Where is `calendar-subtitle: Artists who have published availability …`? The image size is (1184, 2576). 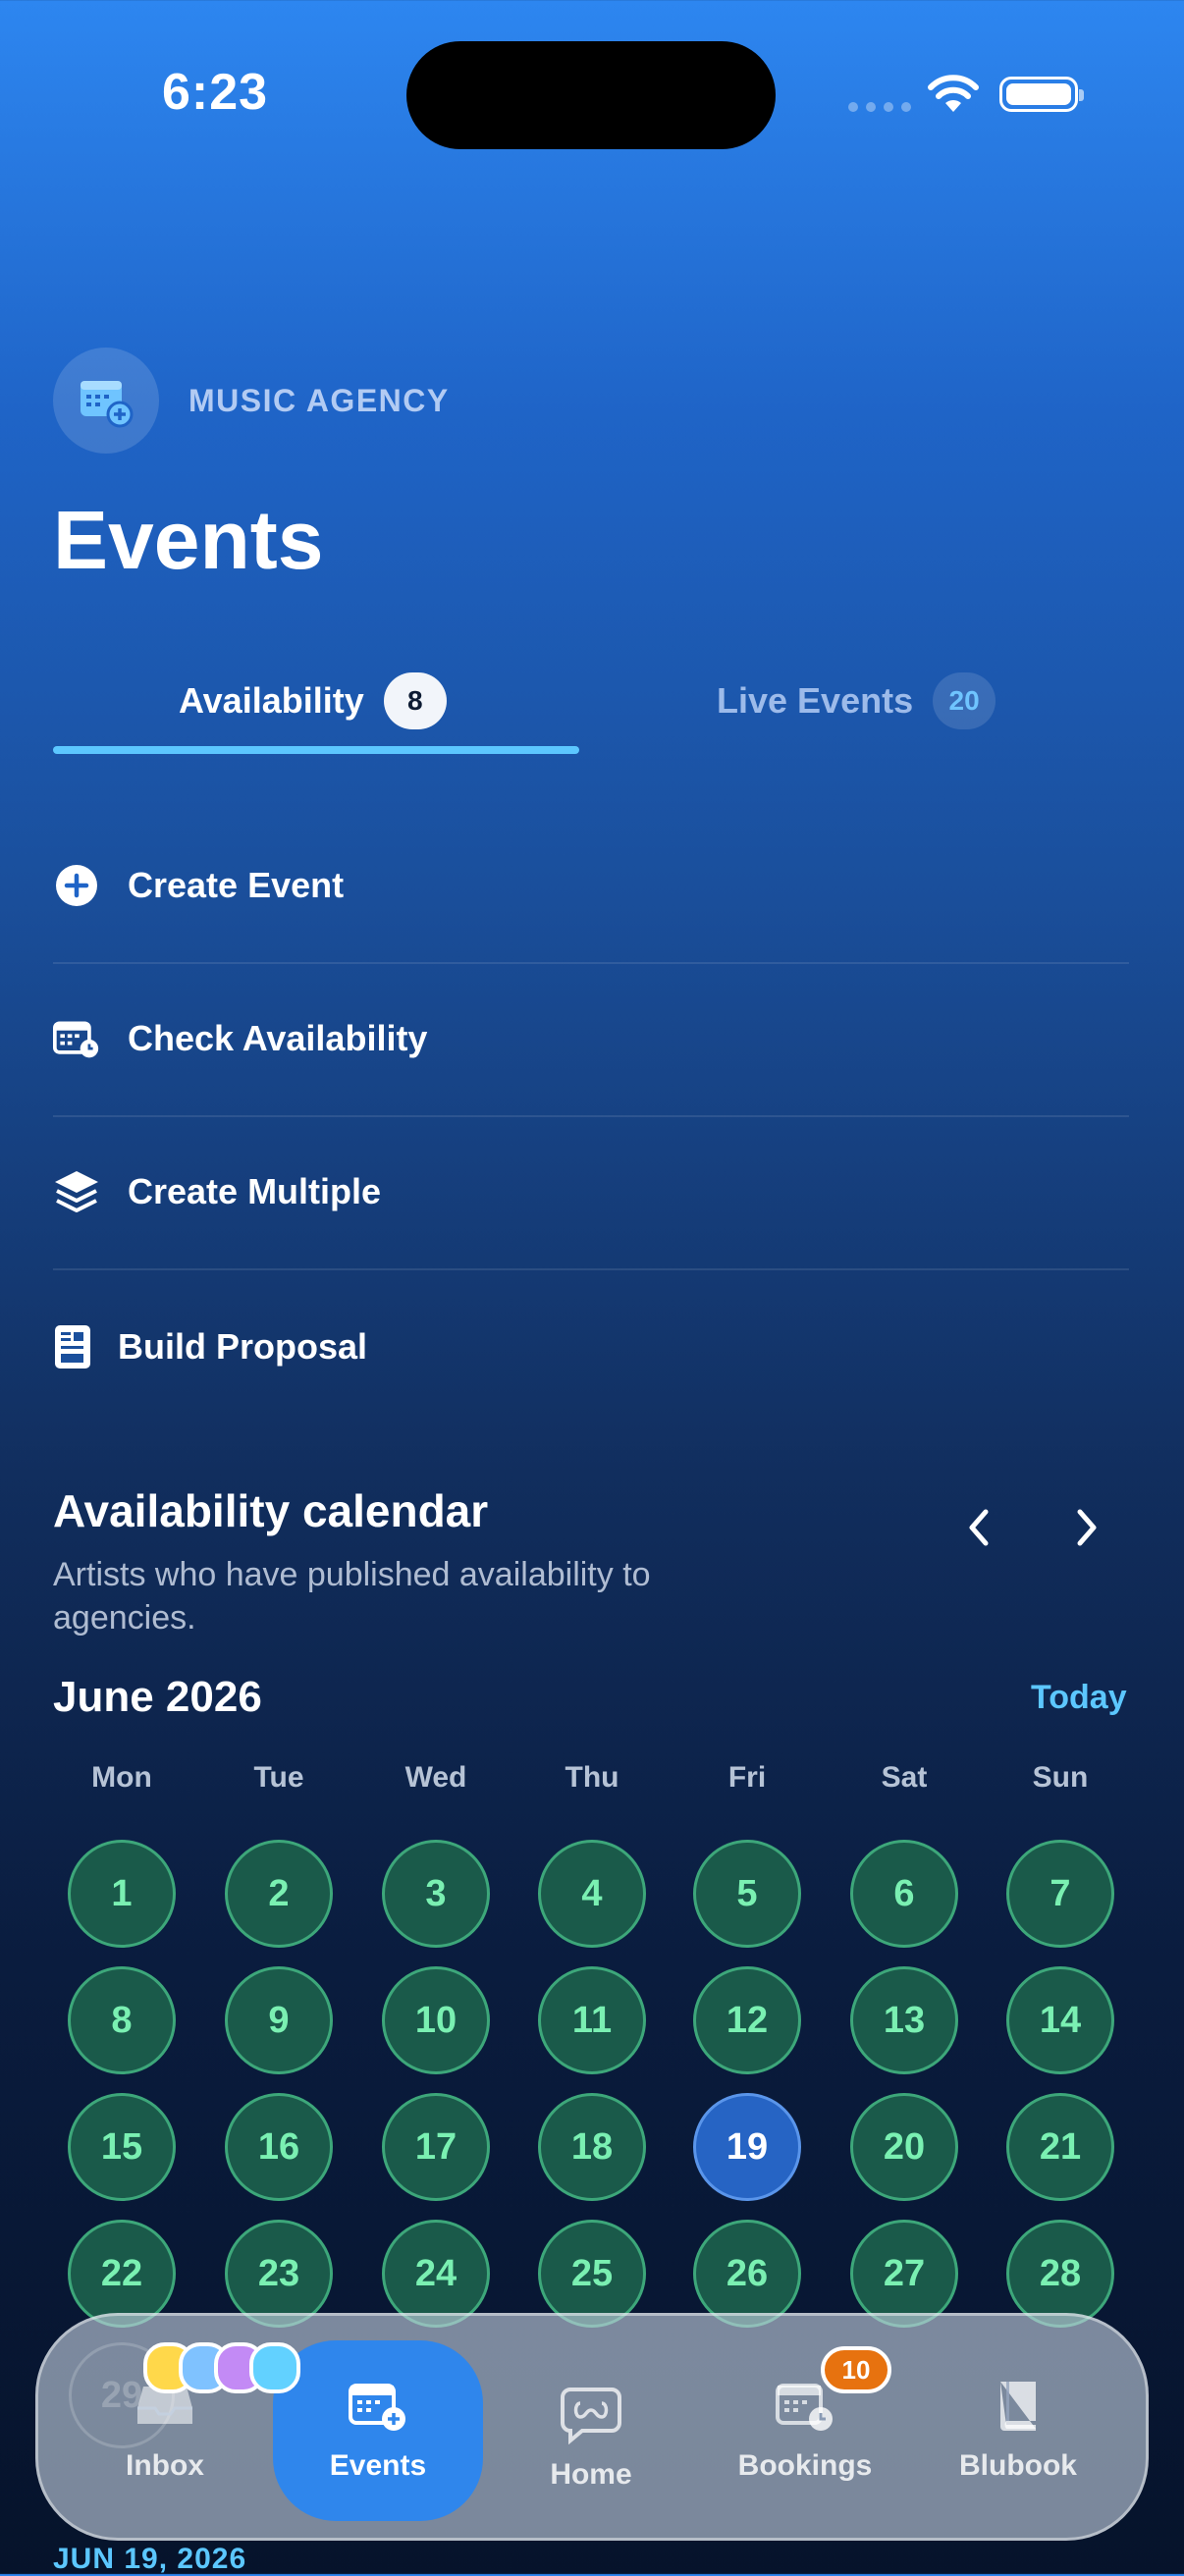
calendar-subtitle: Artists who have published availability … is located at coordinates (352, 1596).